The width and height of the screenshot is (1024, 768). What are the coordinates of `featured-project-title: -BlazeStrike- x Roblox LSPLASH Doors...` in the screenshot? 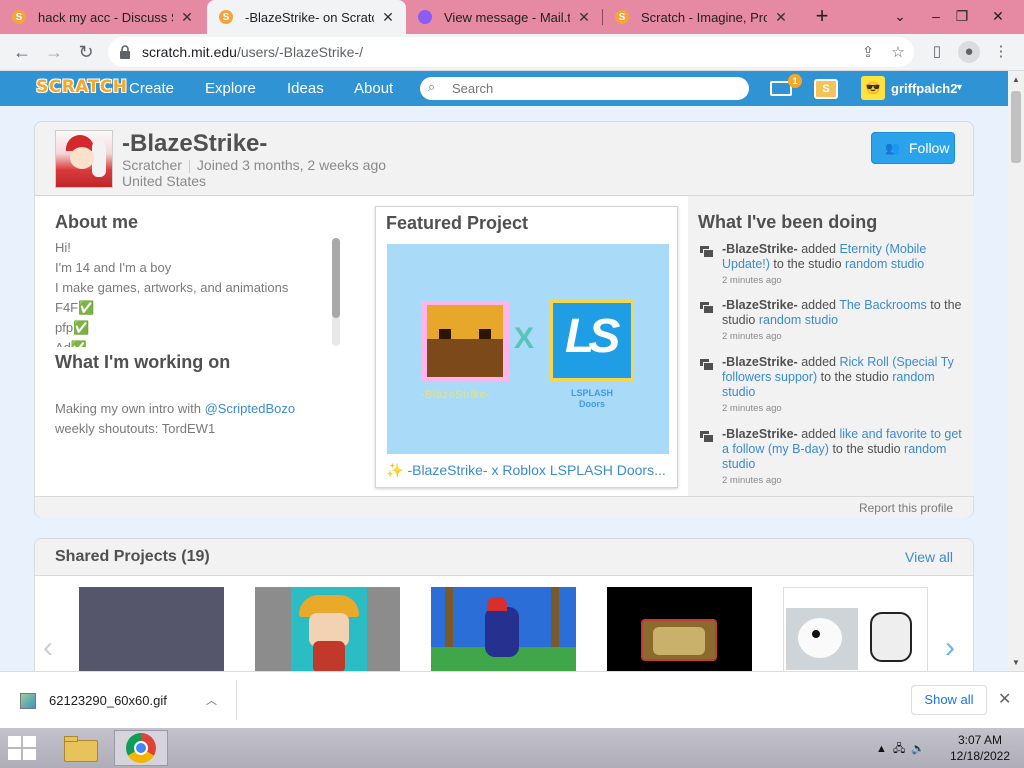 It's located at (536, 470).